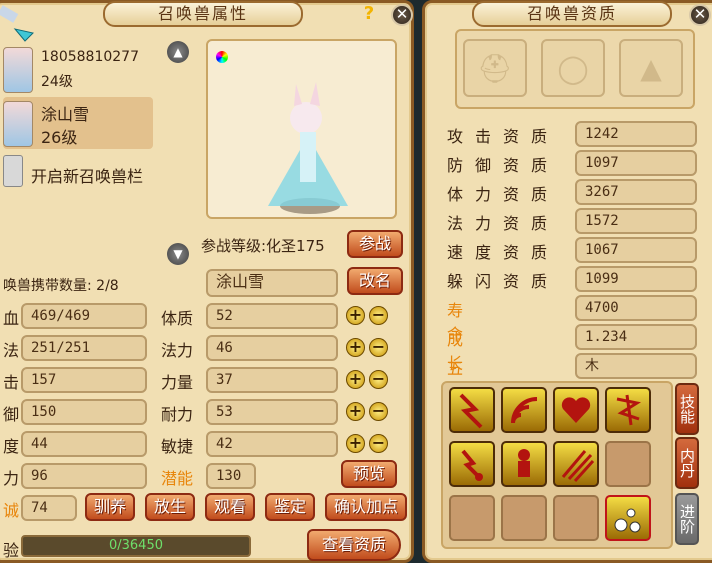 The height and width of the screenshot is (563, 712). I want to click on aptitude-value: 1242, so click(636, 134).